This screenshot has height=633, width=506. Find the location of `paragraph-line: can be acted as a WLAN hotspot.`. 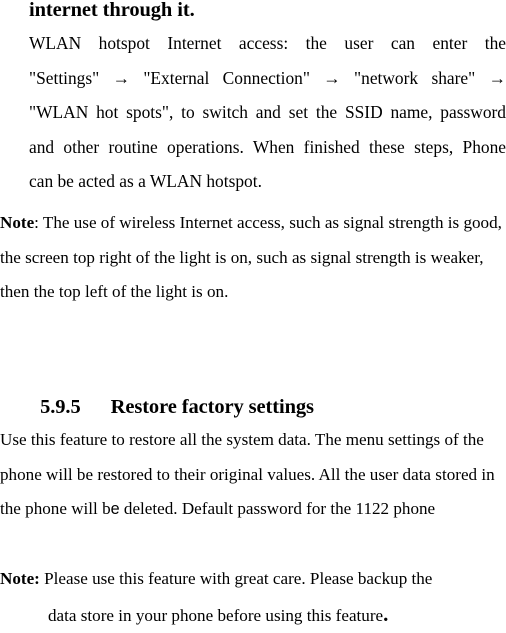

paragraph-line: can be acted as a WLAN hotspot. is located at coordinates (145, 181).